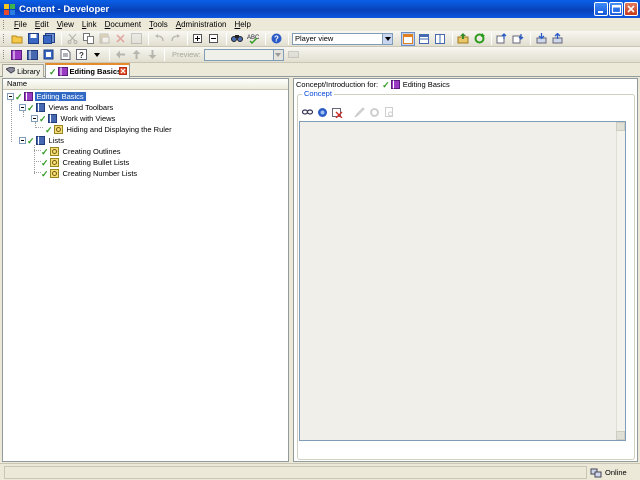  Describe the element at coordinates (620, 281) in the screenshot. I see `vertical-scrollbar` at that location.